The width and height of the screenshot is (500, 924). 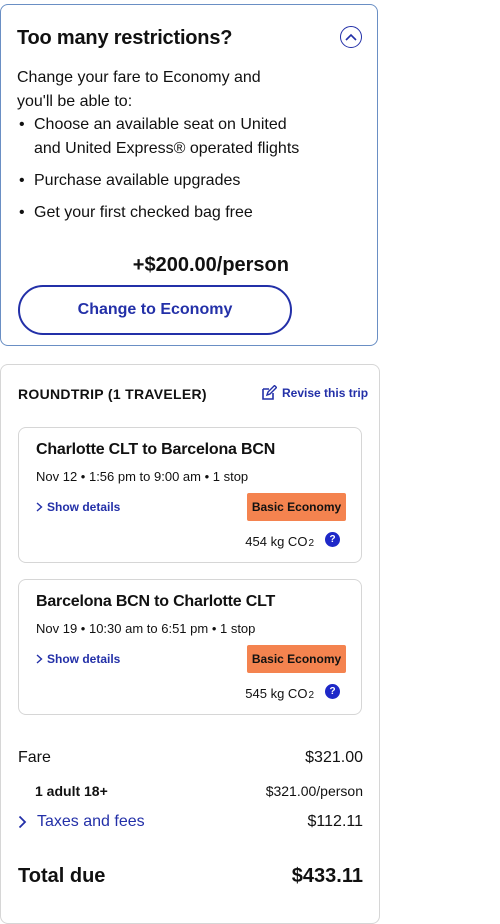 I want to click on trip-heading: ROUNDTRIP (1 TRAVELER), so click(x=112, y=394).